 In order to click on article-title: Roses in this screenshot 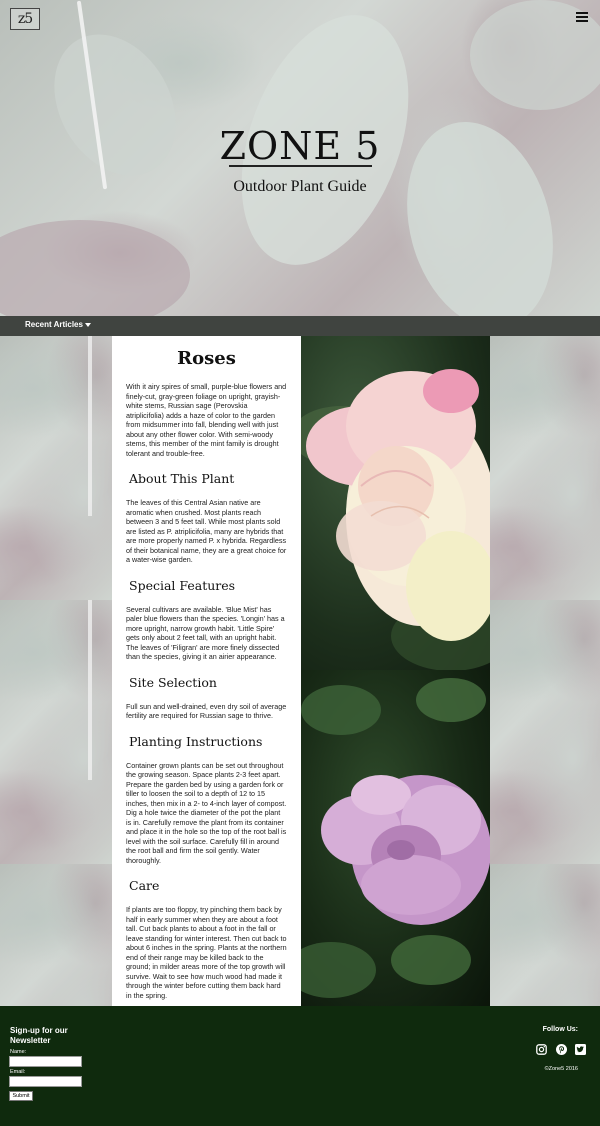, I will do `click(206, 358)`.